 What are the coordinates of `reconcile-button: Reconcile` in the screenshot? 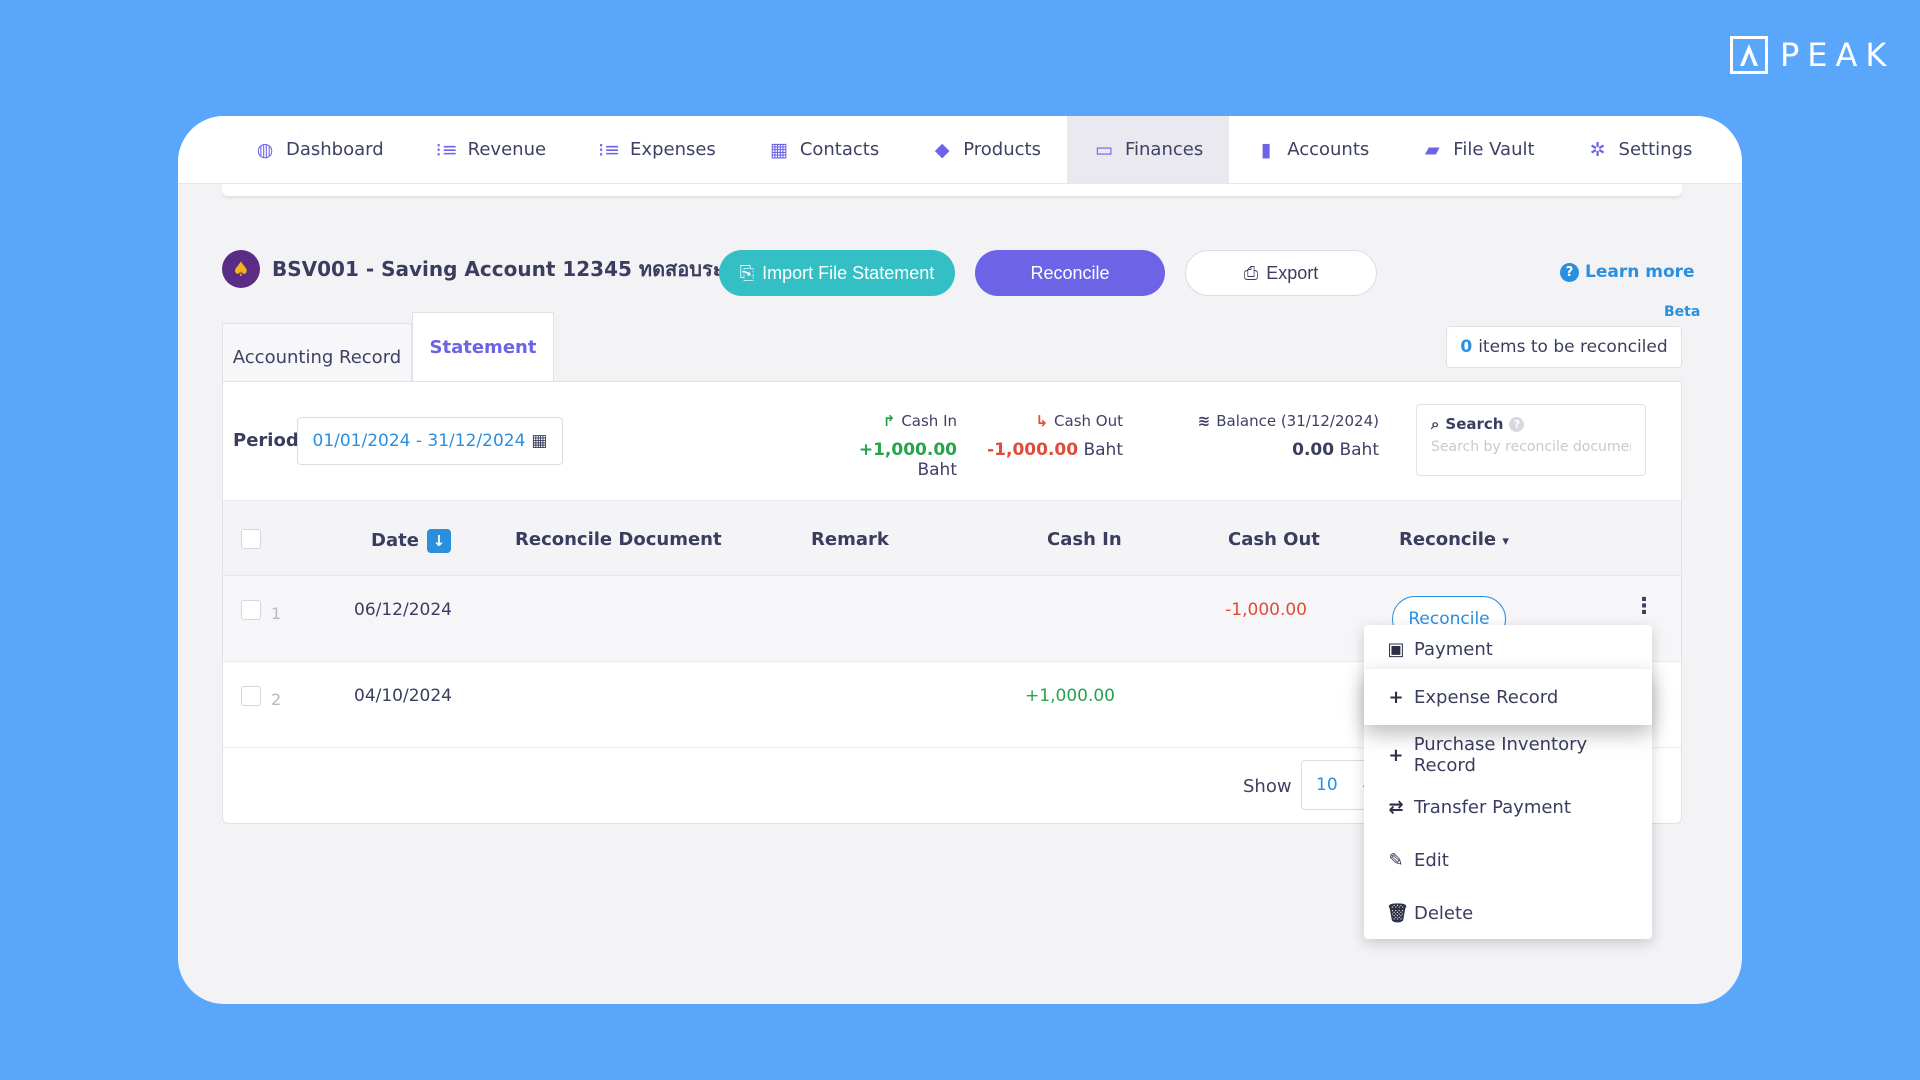 It's located at (1070, 273).